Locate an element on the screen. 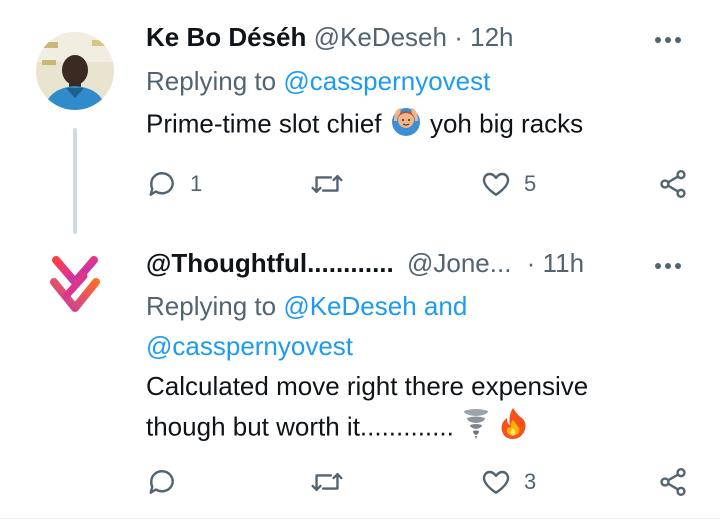 The width and height of the screenshot is (720, 528). replying-to: Replying to @casspernyovest is located at coordinates (318, 81).